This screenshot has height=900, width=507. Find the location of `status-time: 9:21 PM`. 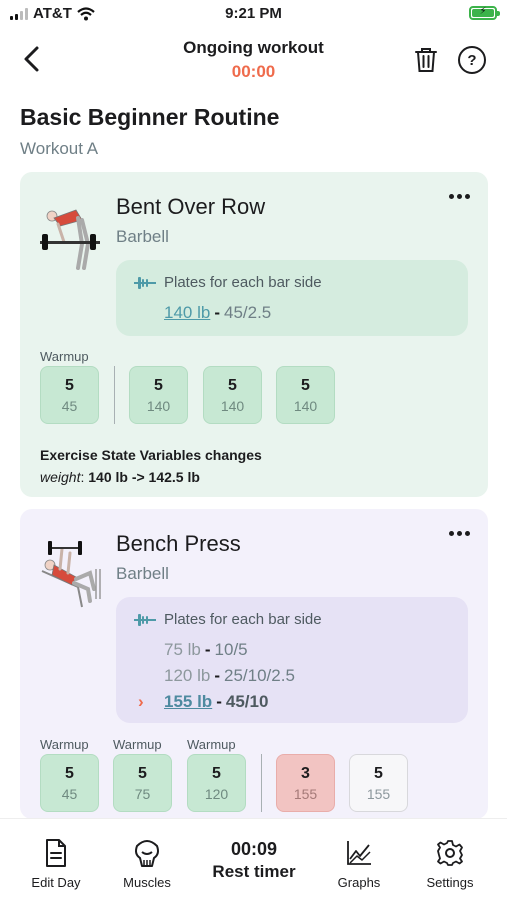

status-time: 9:21 PM is located at coordinates (253, 13).